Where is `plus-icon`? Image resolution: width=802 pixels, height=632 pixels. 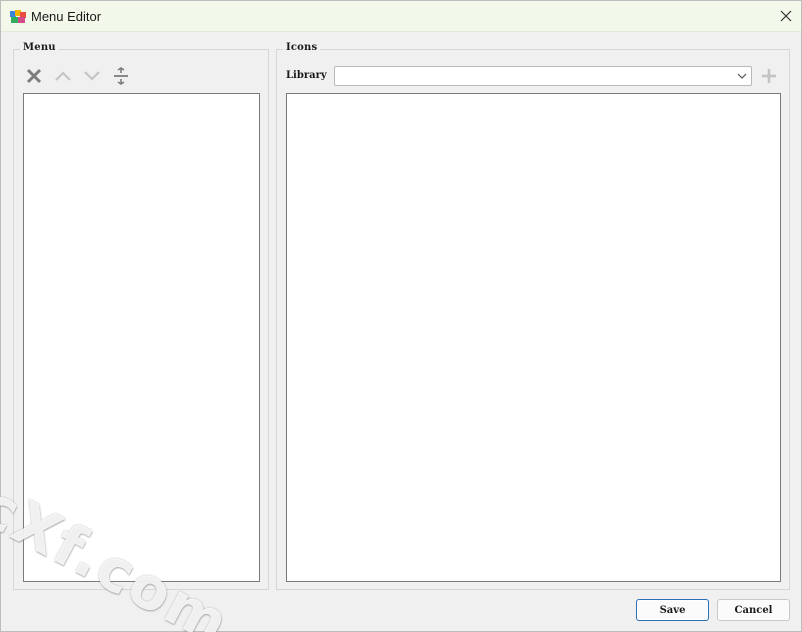
plus-icon is located at coordinates (769, 76).